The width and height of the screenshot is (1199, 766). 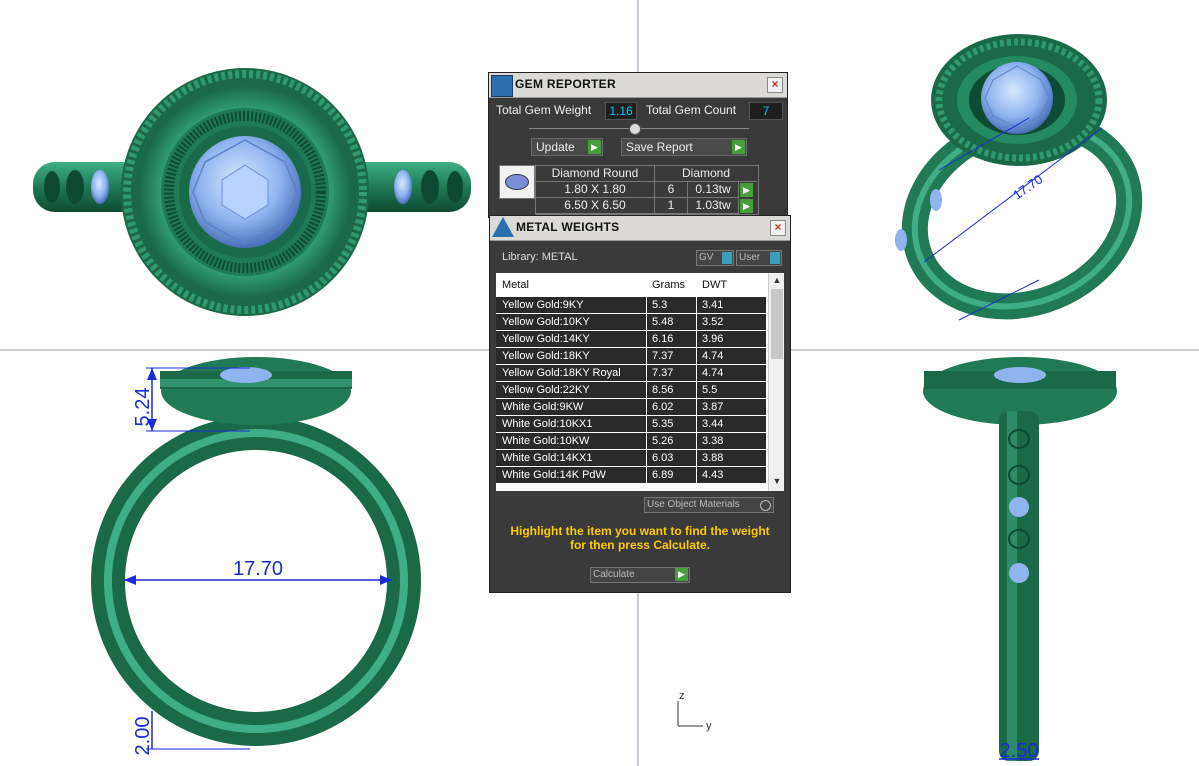 What do you see at coordinates (640, 228) in the screenshot?
I see `metal-weights-titlebar: METAL WEIGHTS ×` at bounding box center [640, 228].